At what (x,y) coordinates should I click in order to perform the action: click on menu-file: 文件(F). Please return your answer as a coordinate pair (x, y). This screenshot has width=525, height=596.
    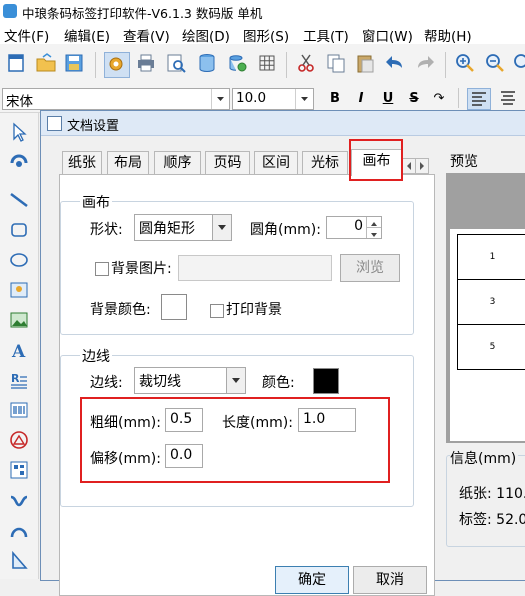
    Looking at the image, I should click on (26, 35).